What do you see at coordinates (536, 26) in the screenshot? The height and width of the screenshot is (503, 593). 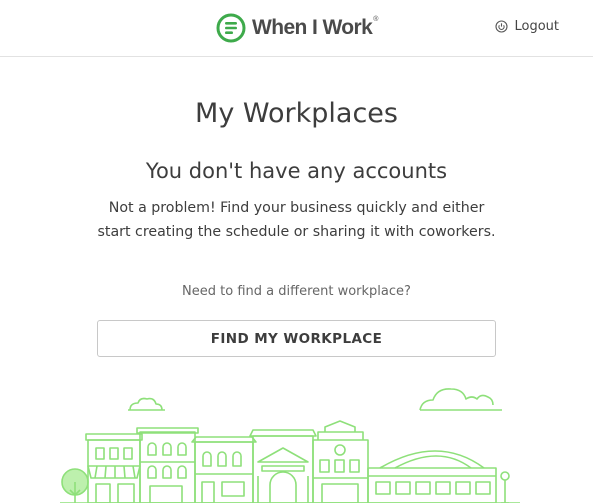 I see `logout-label: Logout` at bounding box center [536, 26].